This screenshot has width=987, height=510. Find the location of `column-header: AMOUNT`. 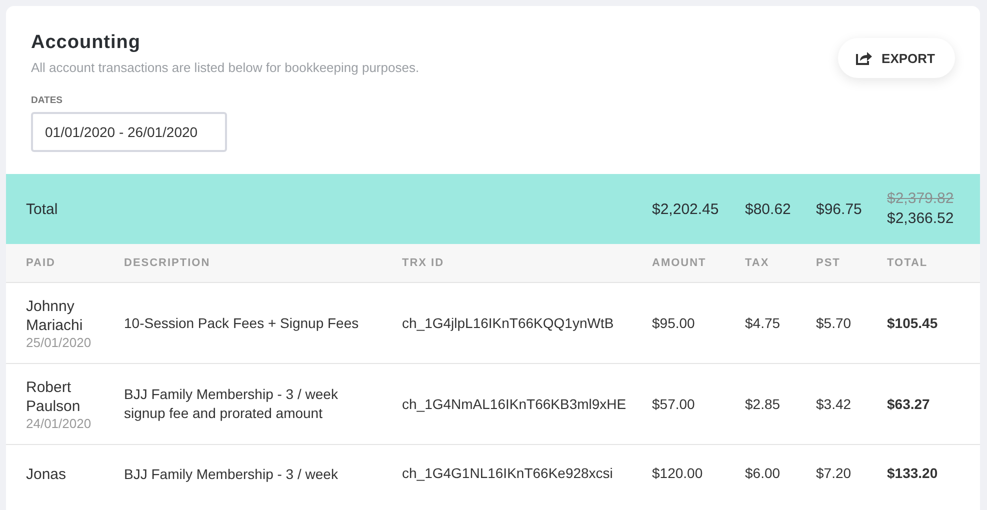

column-header: AMOUNT is located at coordinates (680, 263).